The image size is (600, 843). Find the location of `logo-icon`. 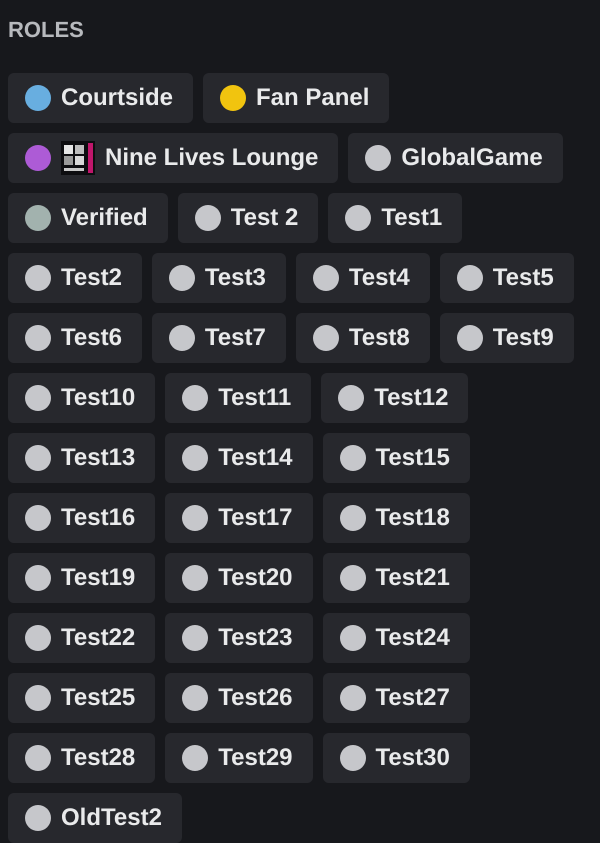

logo-icon is located at coordinates (78, 158).